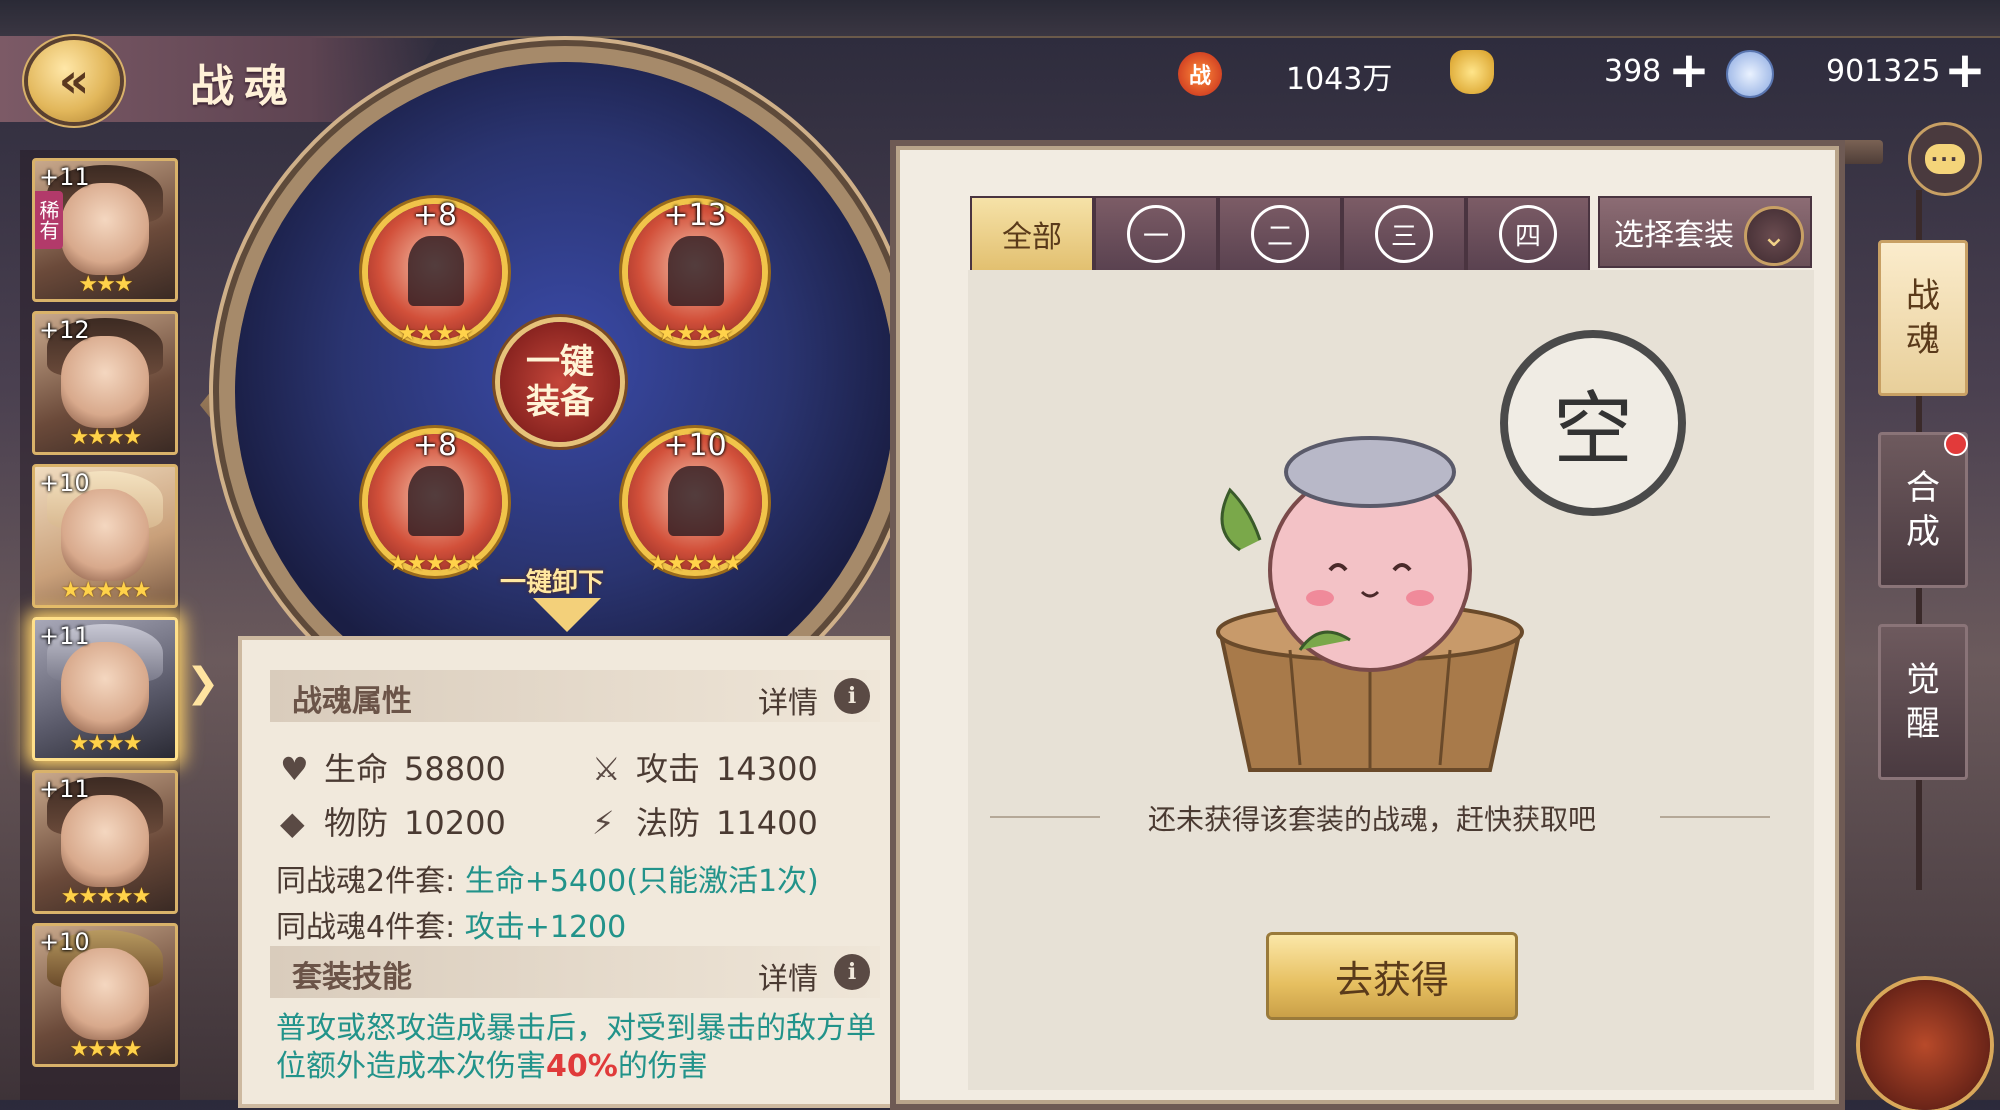 The height and width of the screenshot is (1110, 2000). Describe the element at coordinates (1923, 724) in the screenshot. I see `side-tab-label: 醒` at that location.